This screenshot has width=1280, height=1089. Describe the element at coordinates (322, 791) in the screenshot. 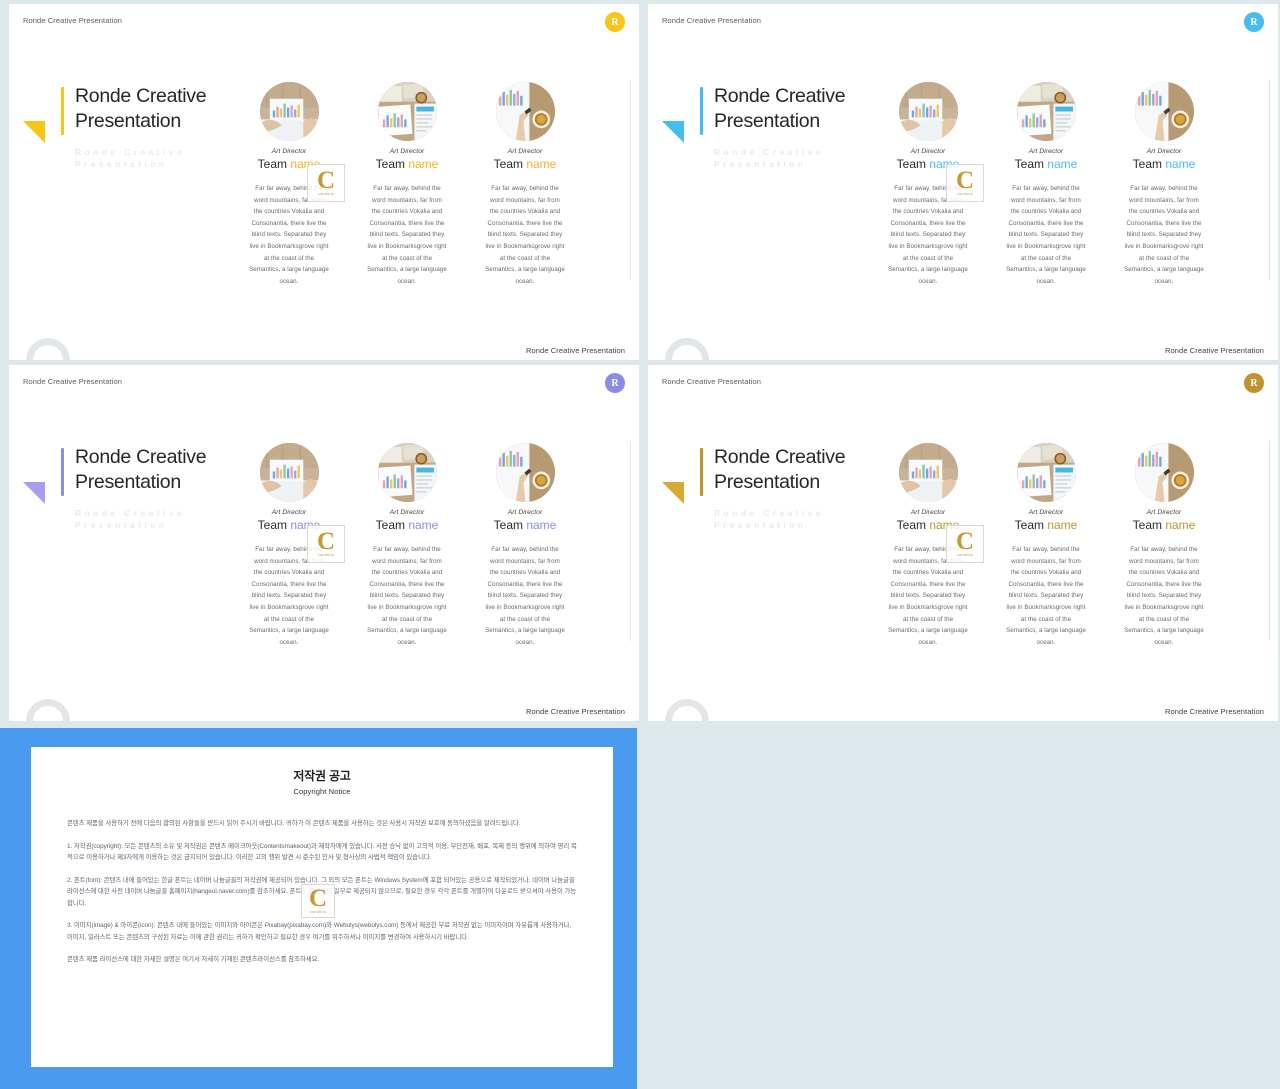

I see `copyright-subtitle: Copyright Notice` at that location.